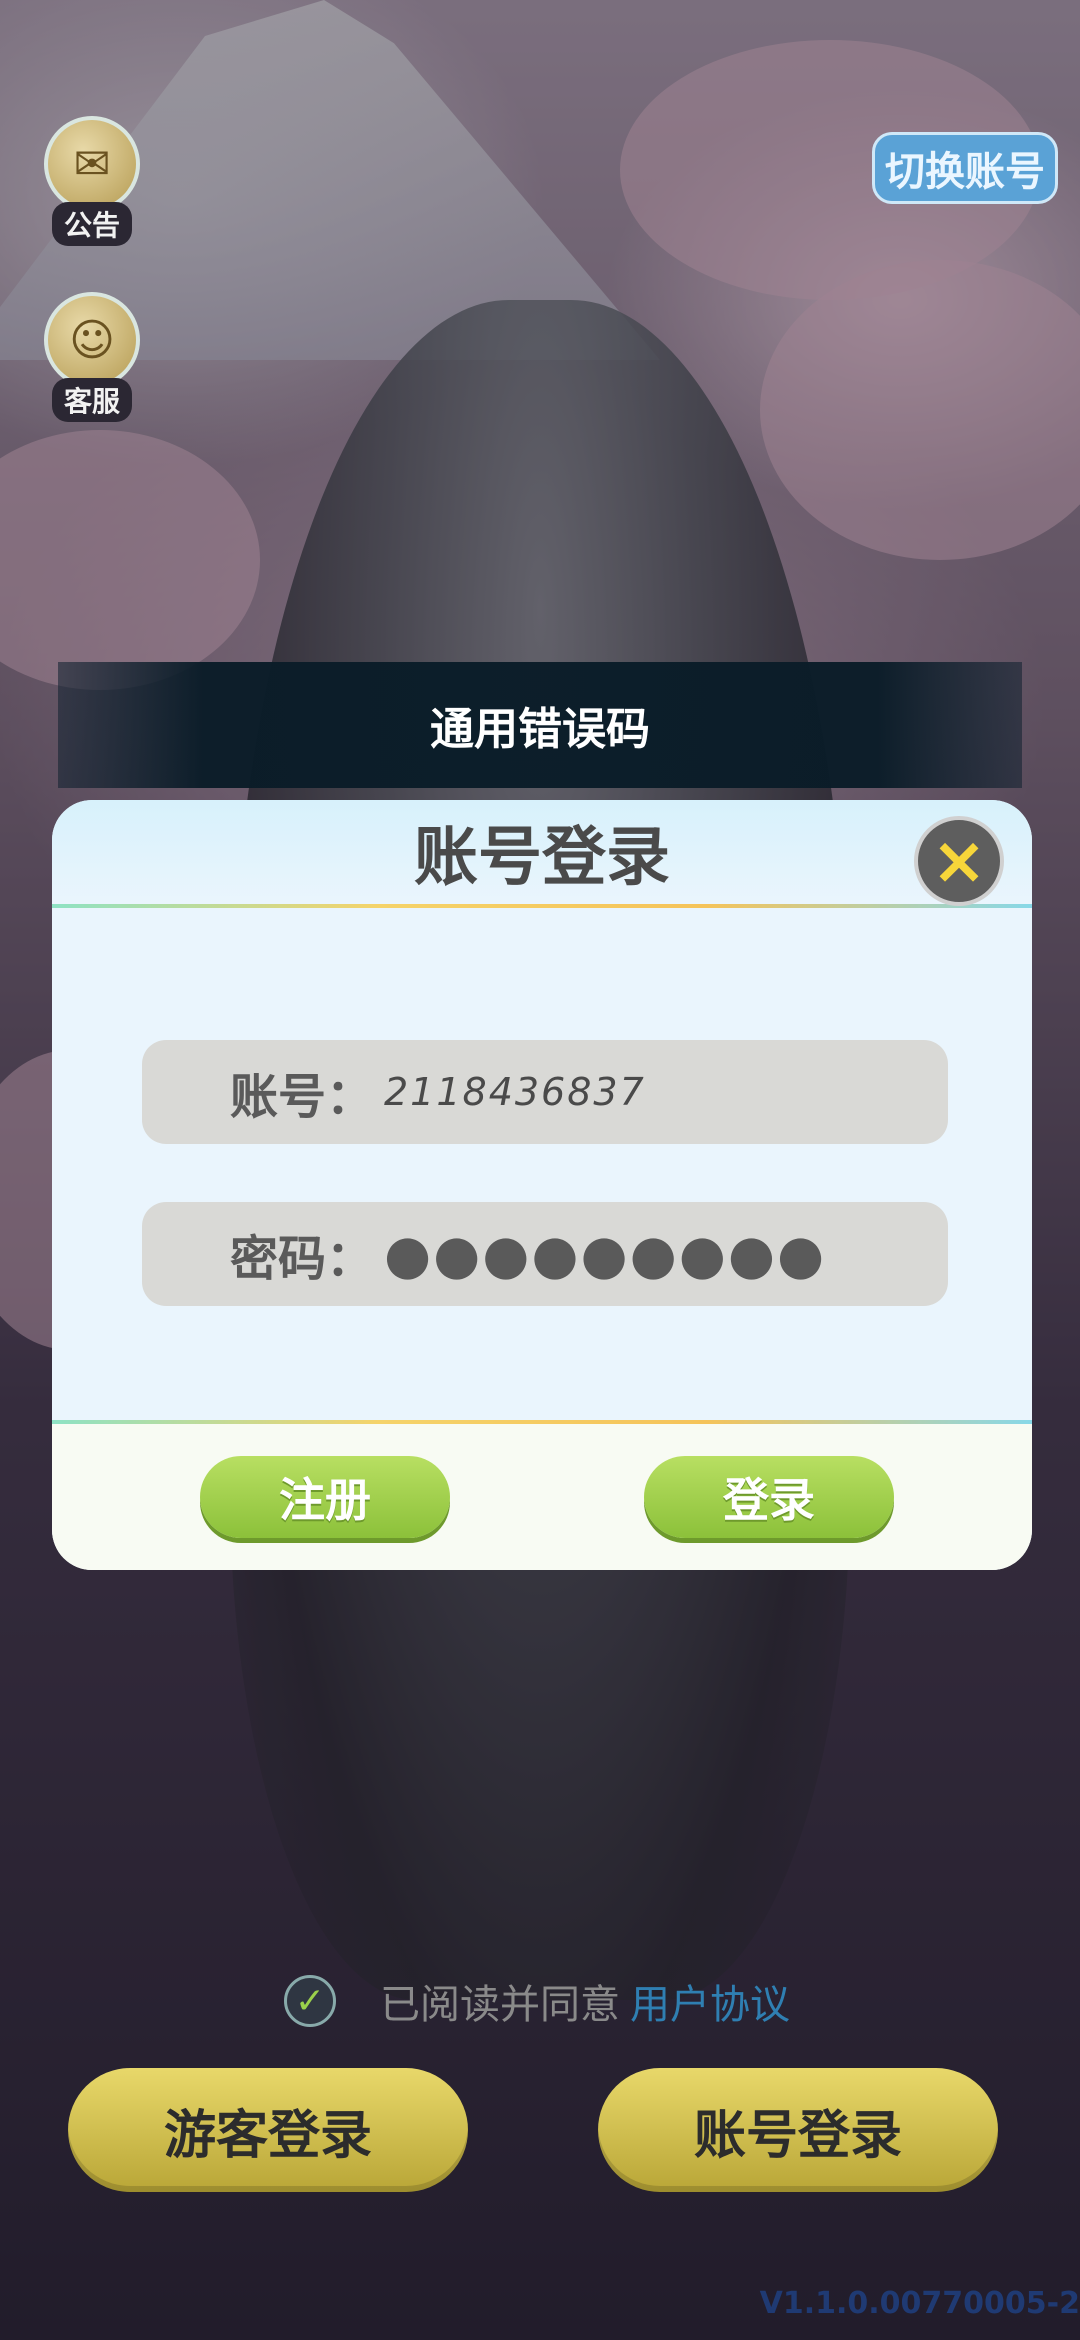 The height and width of the screenshot is (2340, 1080). I want to click on account-field: 账号： 2118436837, so click(545, 1092).